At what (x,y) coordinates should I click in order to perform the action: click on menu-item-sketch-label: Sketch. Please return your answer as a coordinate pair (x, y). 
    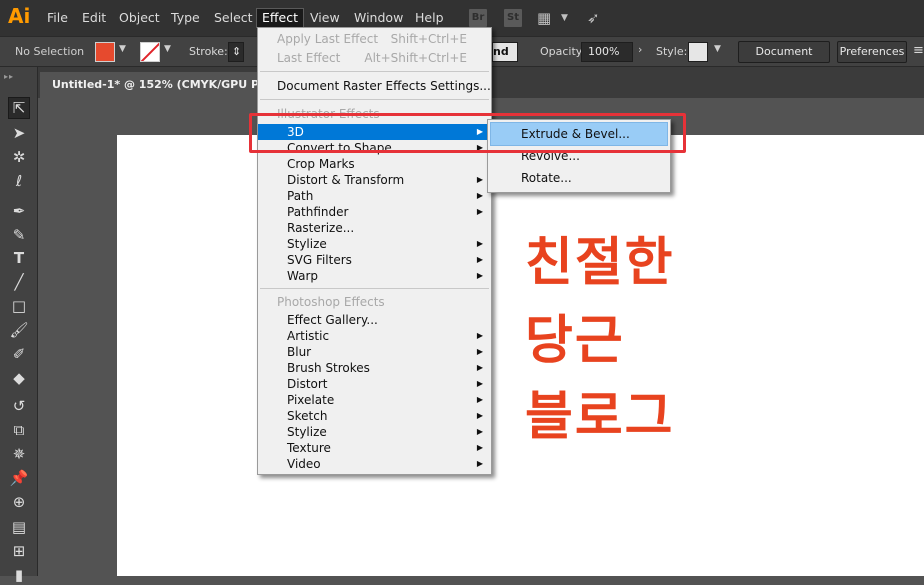
    Looking at the image, I should click on (307, 416).